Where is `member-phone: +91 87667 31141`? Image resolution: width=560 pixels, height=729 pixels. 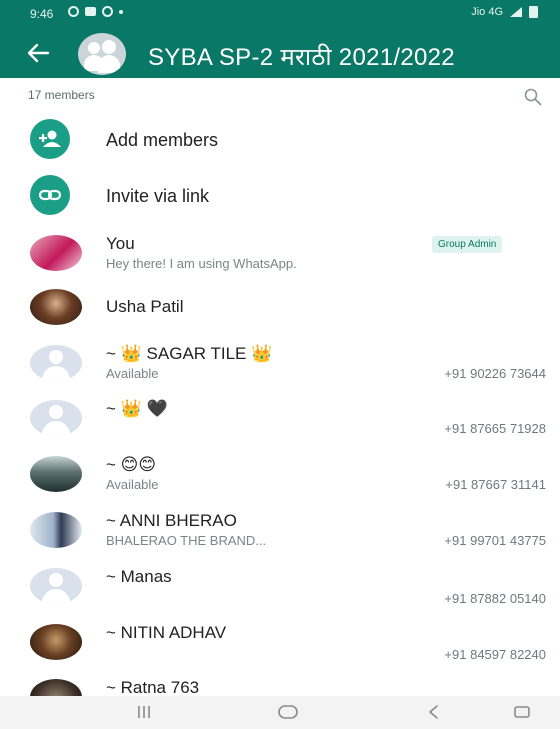 member-phone: +91 87667 31141 is located at coordinates (495, 484).